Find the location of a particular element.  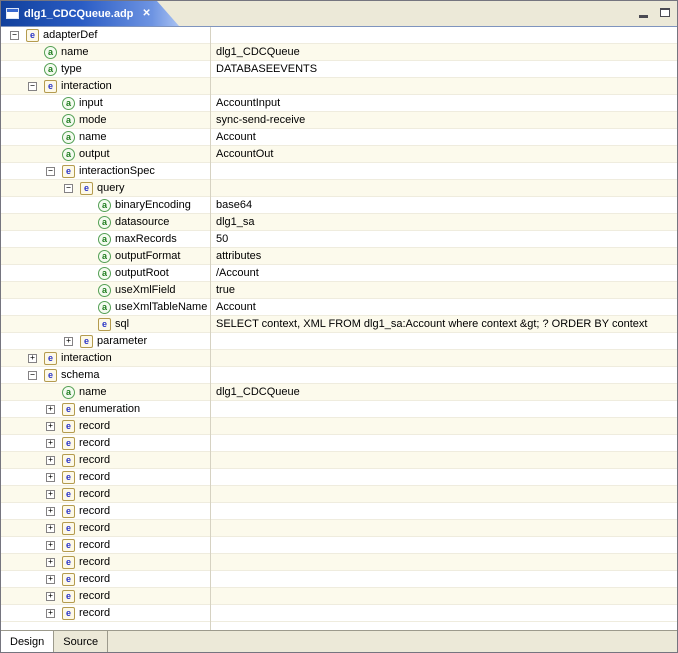

close-icon: ✕ is located at coordinates (146, 14).